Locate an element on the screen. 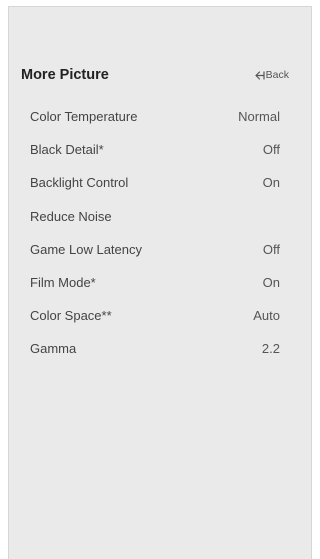 The image size is (320, 559). menu-item-value: Normal is located at coordinates (259, 117).